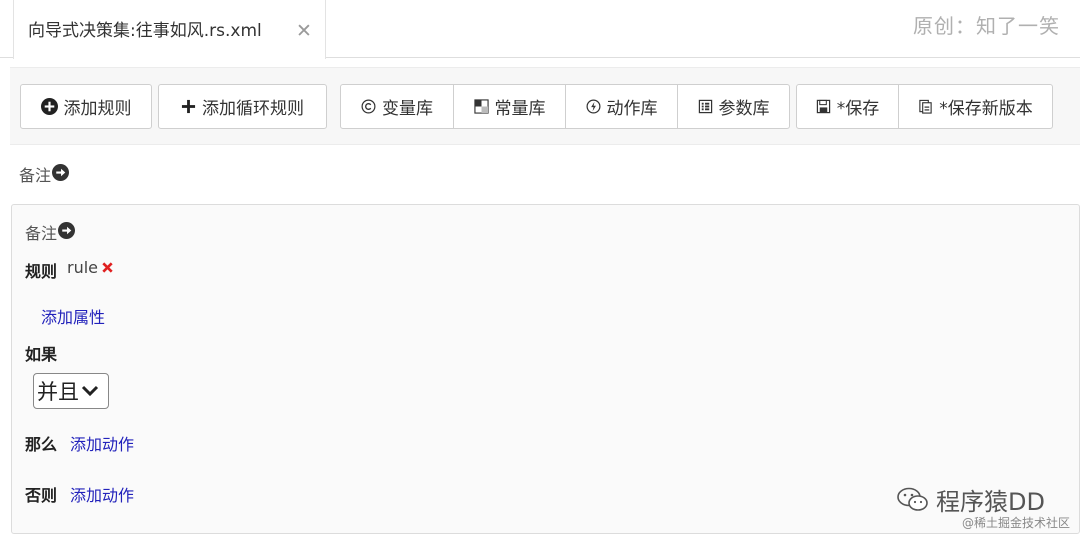 This screenshot has width=1080, height=547. Describe the element at coordinates (58, 392) in the screenshot. I see `condition-select-value: 并且` at that location.